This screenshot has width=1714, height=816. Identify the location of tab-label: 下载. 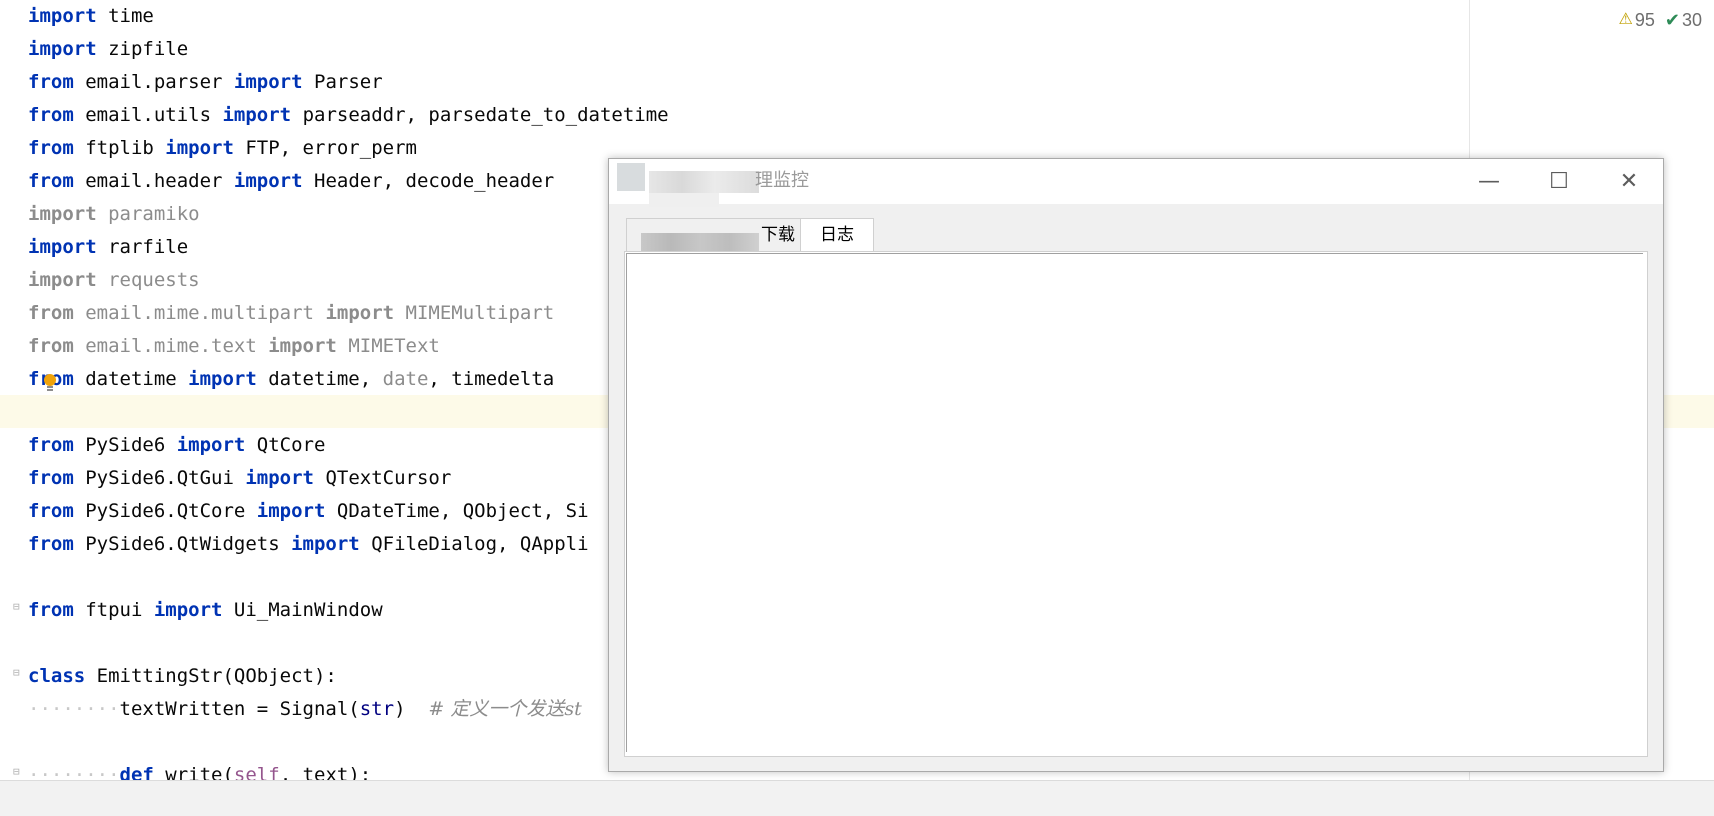
(778, 235).